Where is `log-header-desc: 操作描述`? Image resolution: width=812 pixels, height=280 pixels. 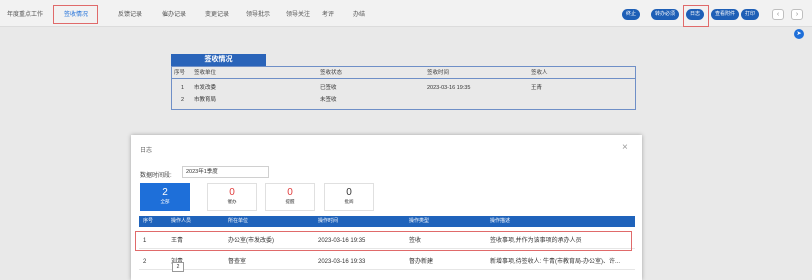
log-header-desc: 操作描述 is located at coordinates (500, 221).